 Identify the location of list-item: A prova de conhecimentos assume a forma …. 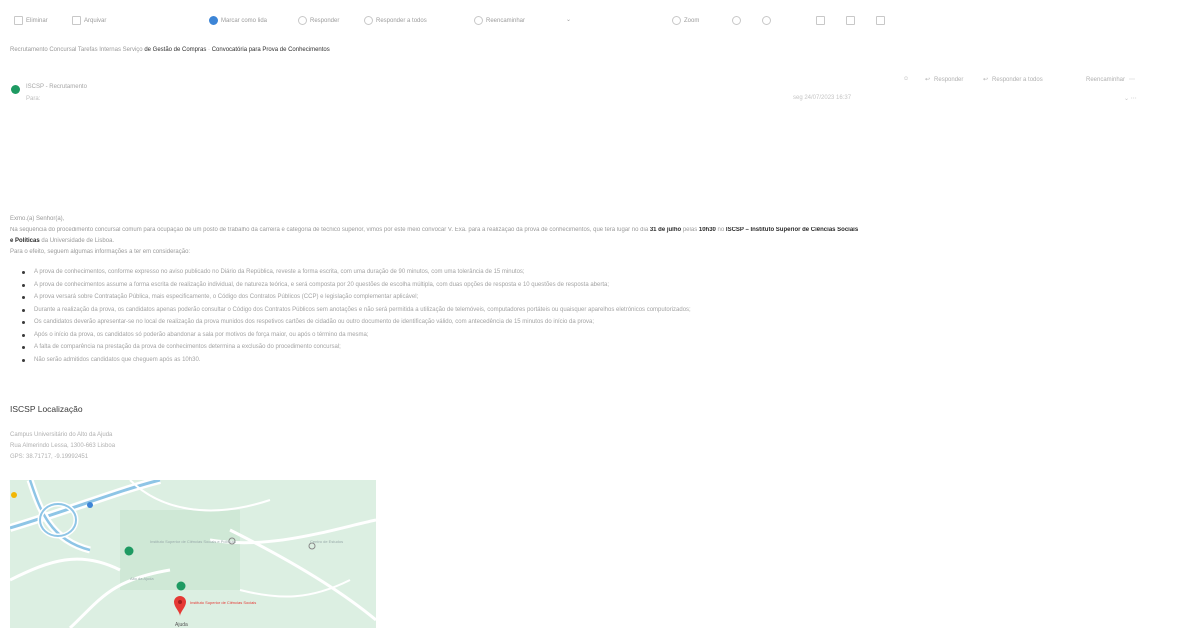
(355, 285).